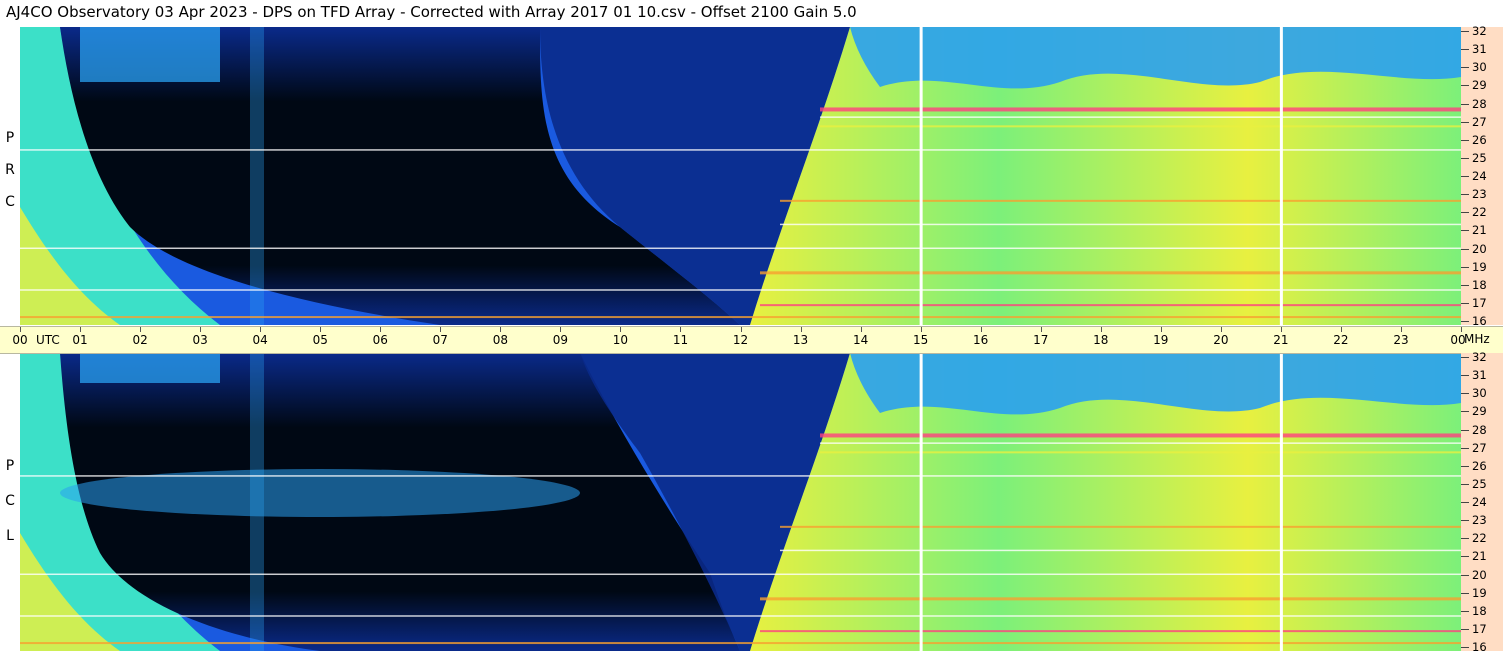 This screenshot has height=672, width=1503. Describe the element at coordinates (200, 340) in the screenshot. I see `time-tick-label: 03` at that location.